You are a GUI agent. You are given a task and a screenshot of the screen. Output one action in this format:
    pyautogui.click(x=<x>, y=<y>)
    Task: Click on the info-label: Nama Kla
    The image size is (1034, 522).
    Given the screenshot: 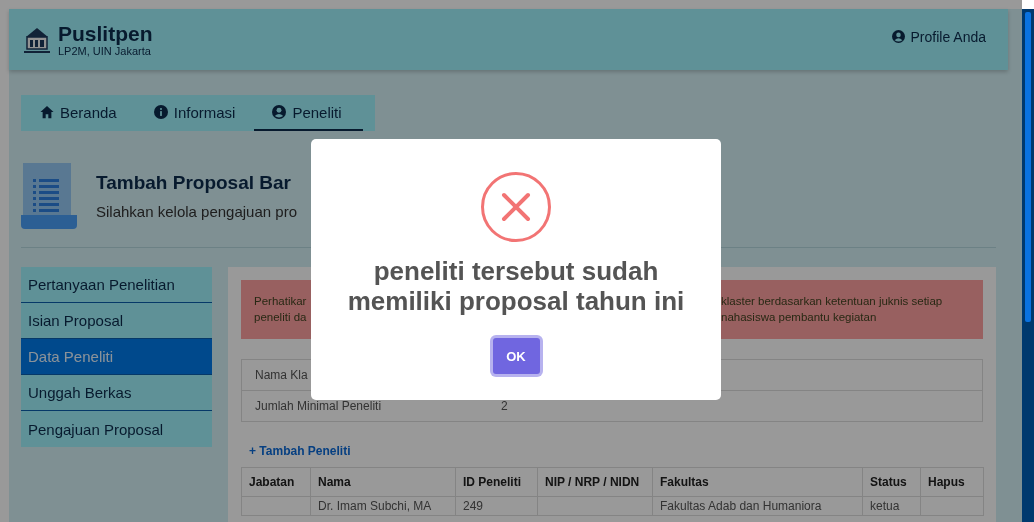 What is the action you would take?
    pyautogui.click(x=282, y=375)
    